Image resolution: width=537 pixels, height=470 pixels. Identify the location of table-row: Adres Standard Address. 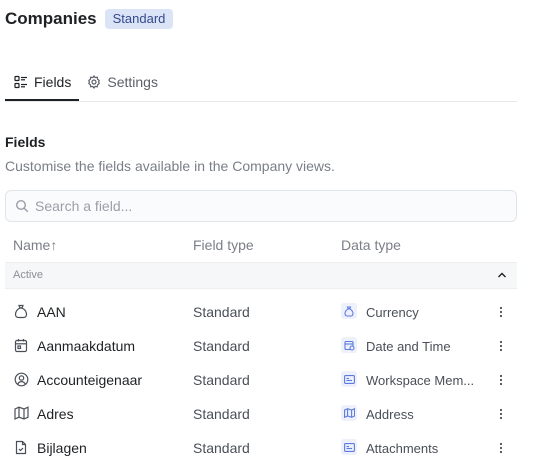
(268, 414).